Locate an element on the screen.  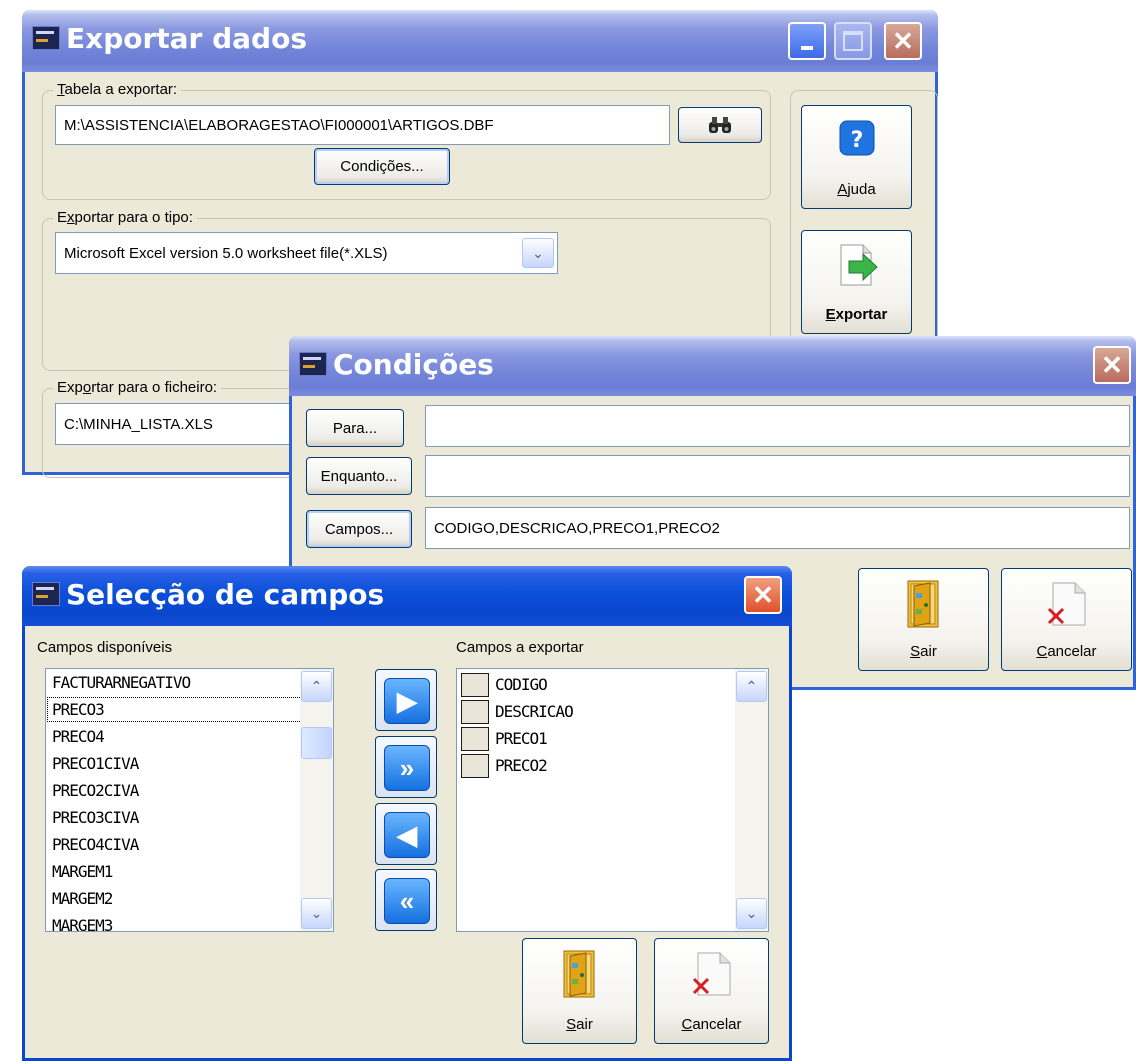
available-field-item: FACTURARNEGATIVO is located at coordinates (189, 682).